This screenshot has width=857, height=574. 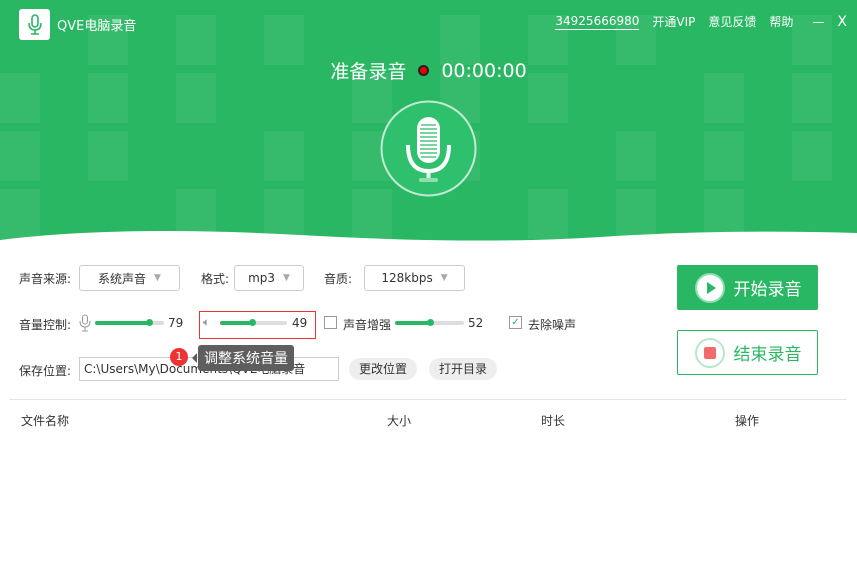 I want to click on close-button: X, so click(x=842, y=22).